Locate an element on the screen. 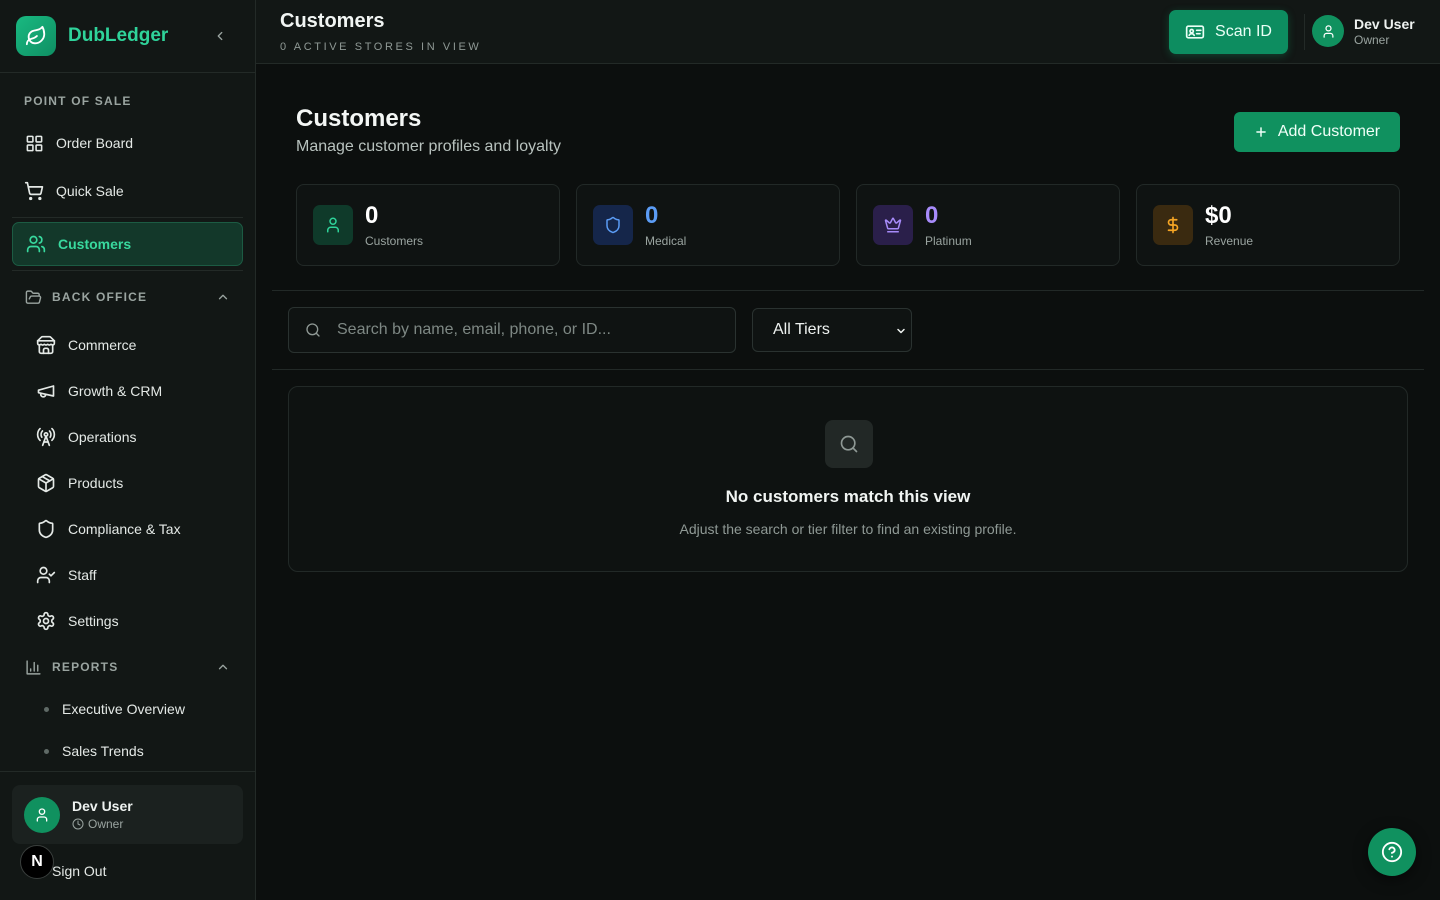  sidebar-item-operations: Operations is located at coordinates (86, 437).